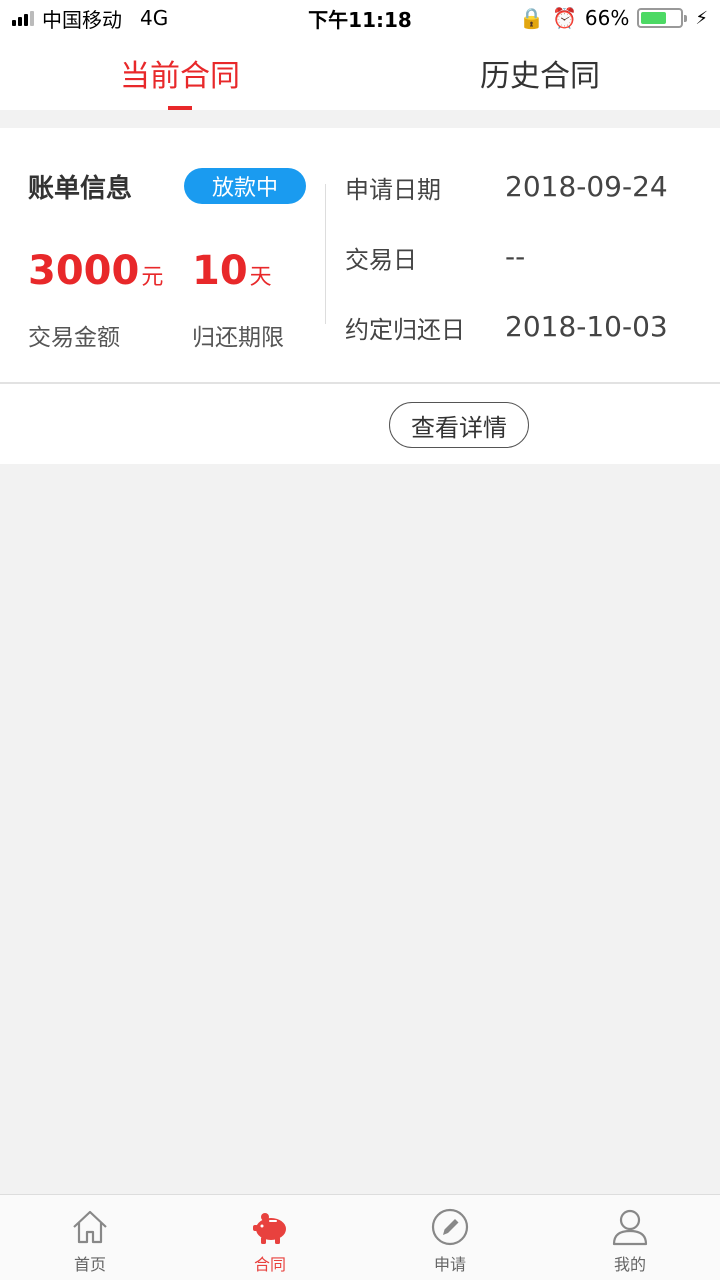 The height and width of the screenshot is (1280, 720). I want to click on trade-amount-value: 3000, so click(84, 271).